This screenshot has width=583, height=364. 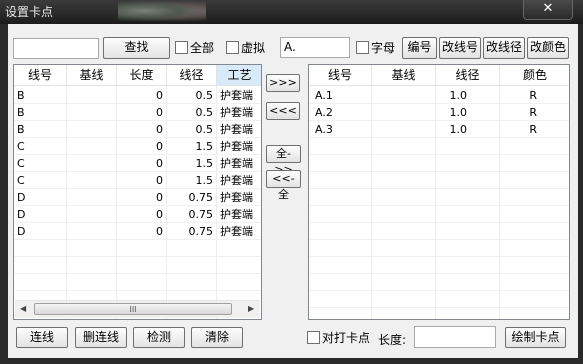 I want to click on scroll-right-arrow-icon: ▶, so click(x=251, y=308).